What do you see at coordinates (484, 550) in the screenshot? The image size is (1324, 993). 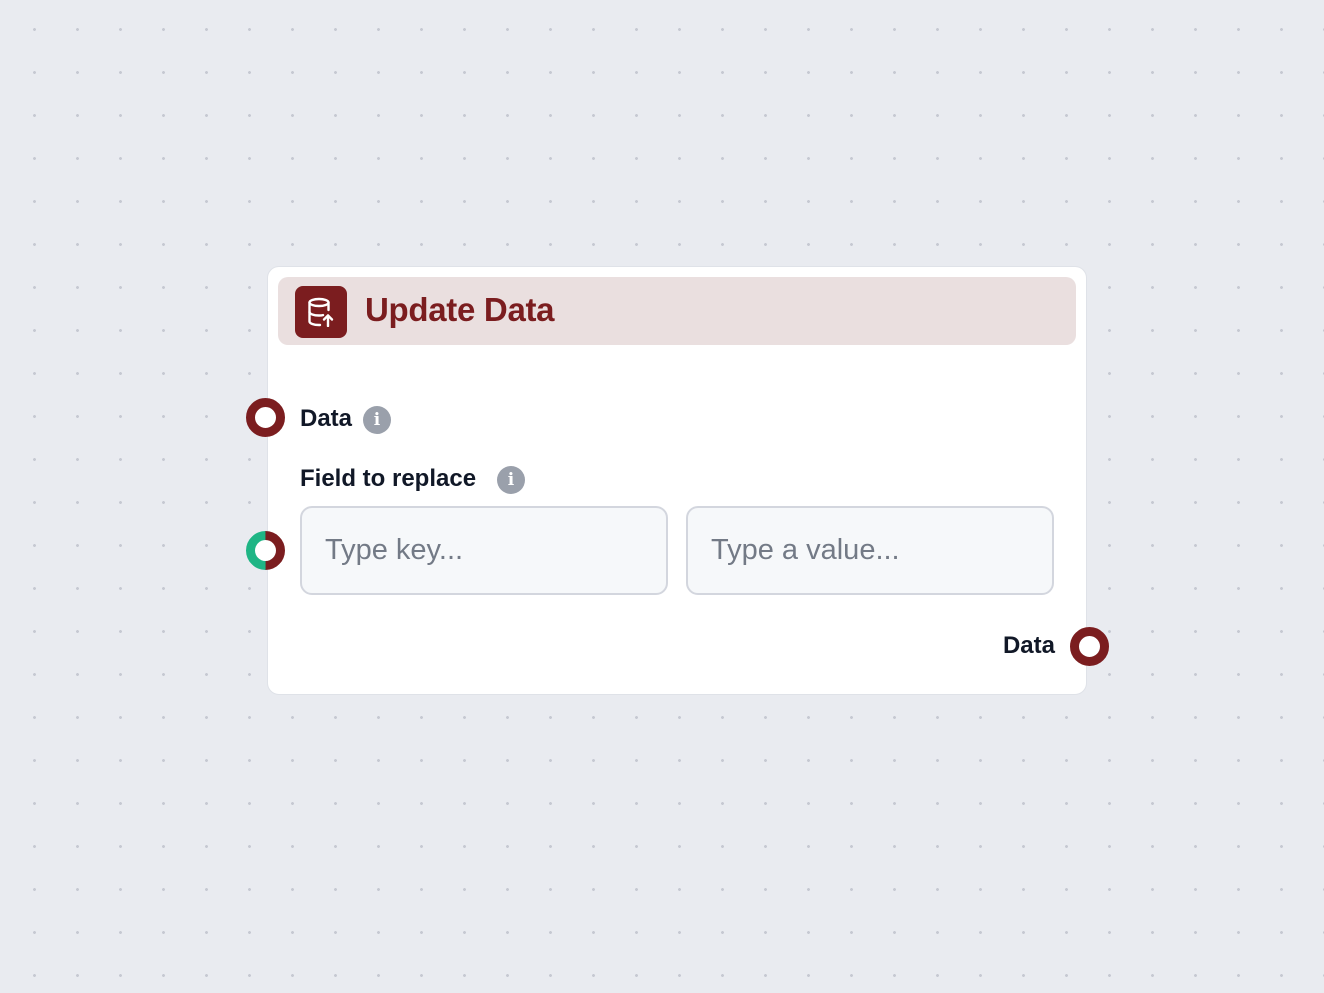 I see `key-input` at bounding box center [484, 550].